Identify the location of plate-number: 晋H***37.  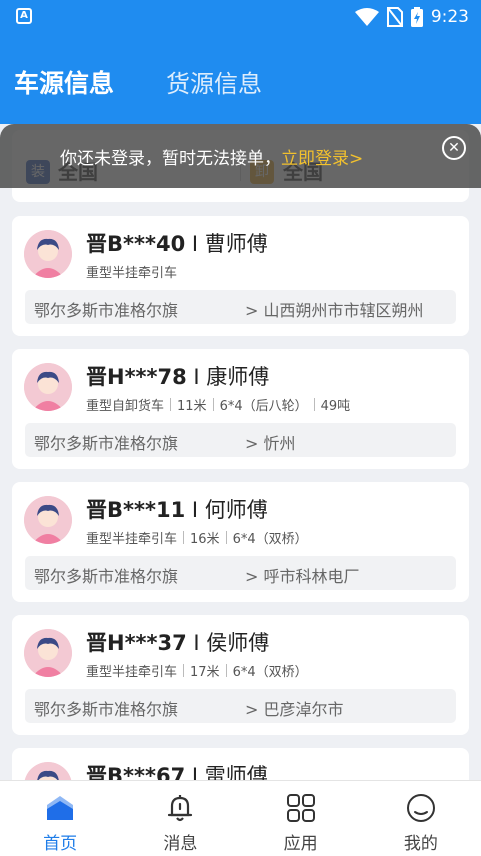
(136, 643).